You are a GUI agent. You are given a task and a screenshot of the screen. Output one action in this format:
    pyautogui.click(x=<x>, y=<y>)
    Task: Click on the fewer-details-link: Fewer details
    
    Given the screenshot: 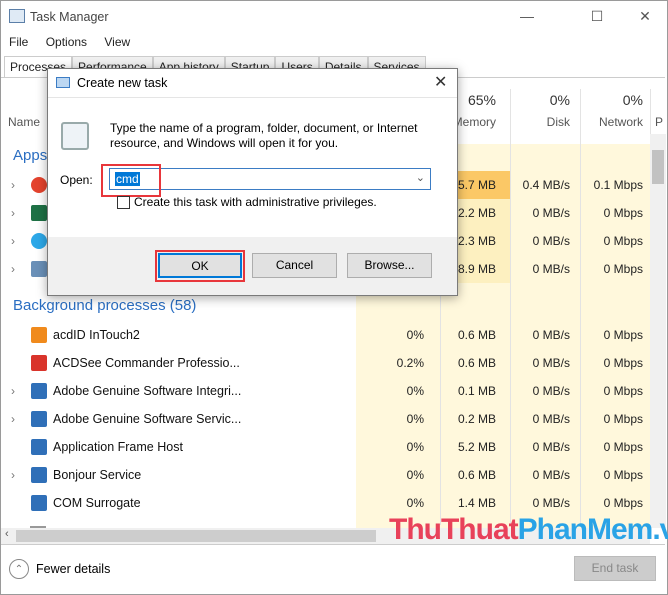 What is the action you would take?
    pyautogui.click(x=73, y=569)
    